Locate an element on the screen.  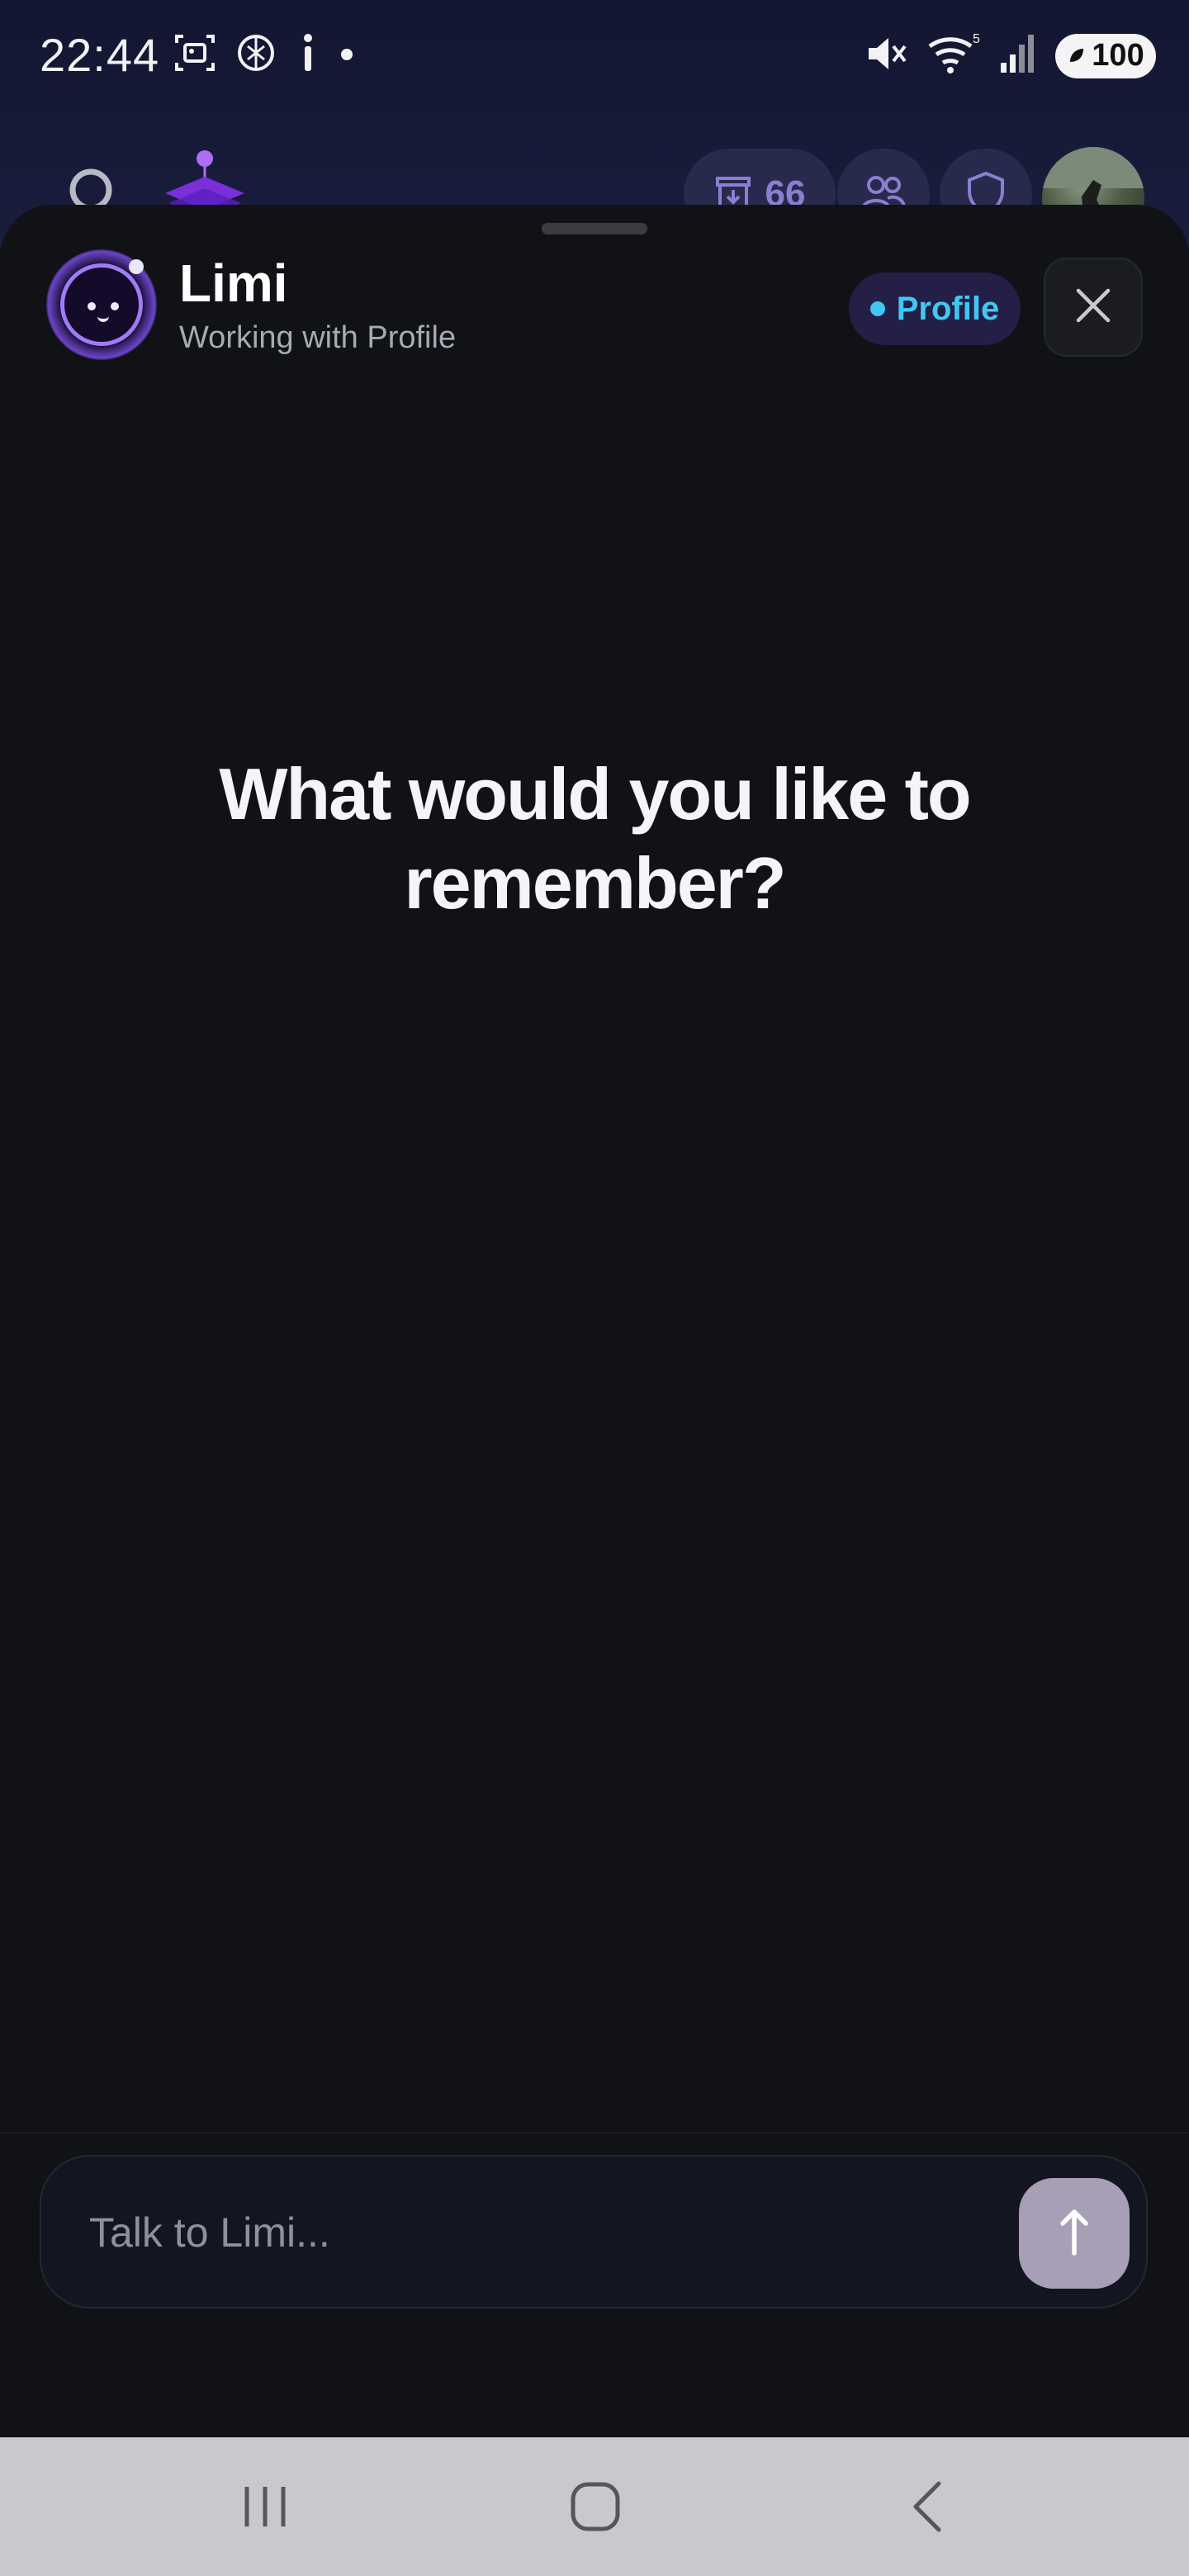
prompt-title: What would you like to remember? is located at coordinates (595, 838).